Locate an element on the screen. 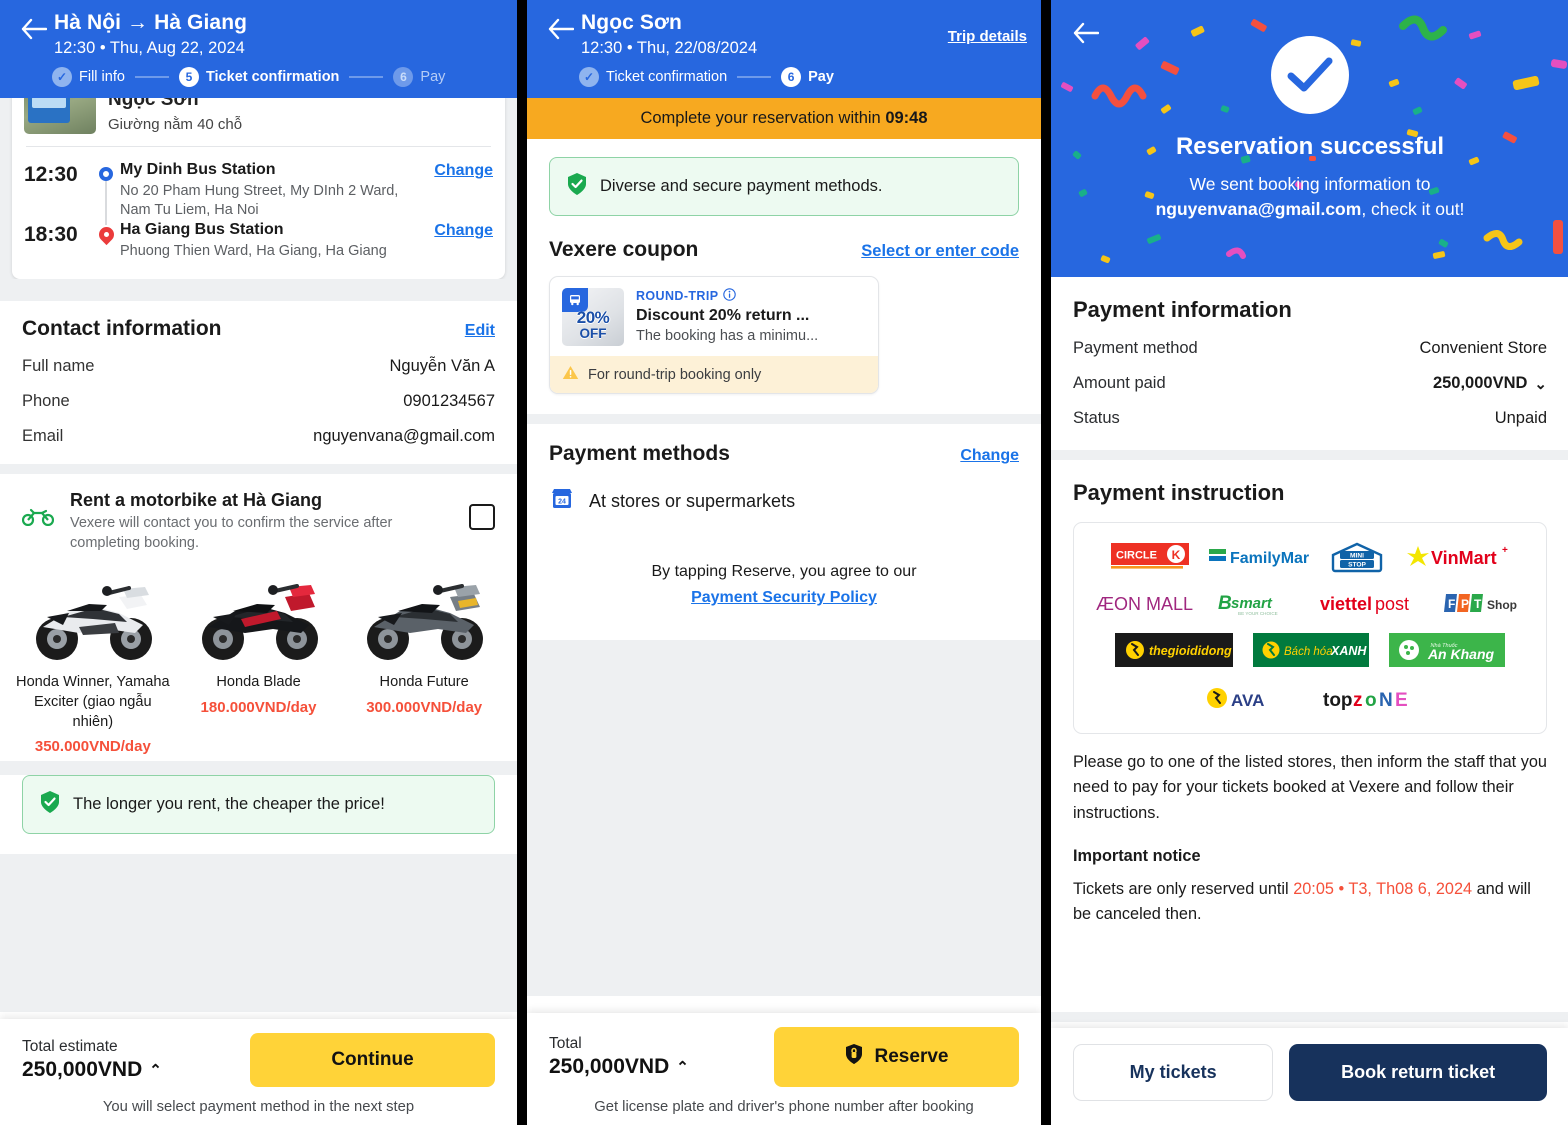  operator-title: Ngọc Sơn is located at coordinates (631, 22).